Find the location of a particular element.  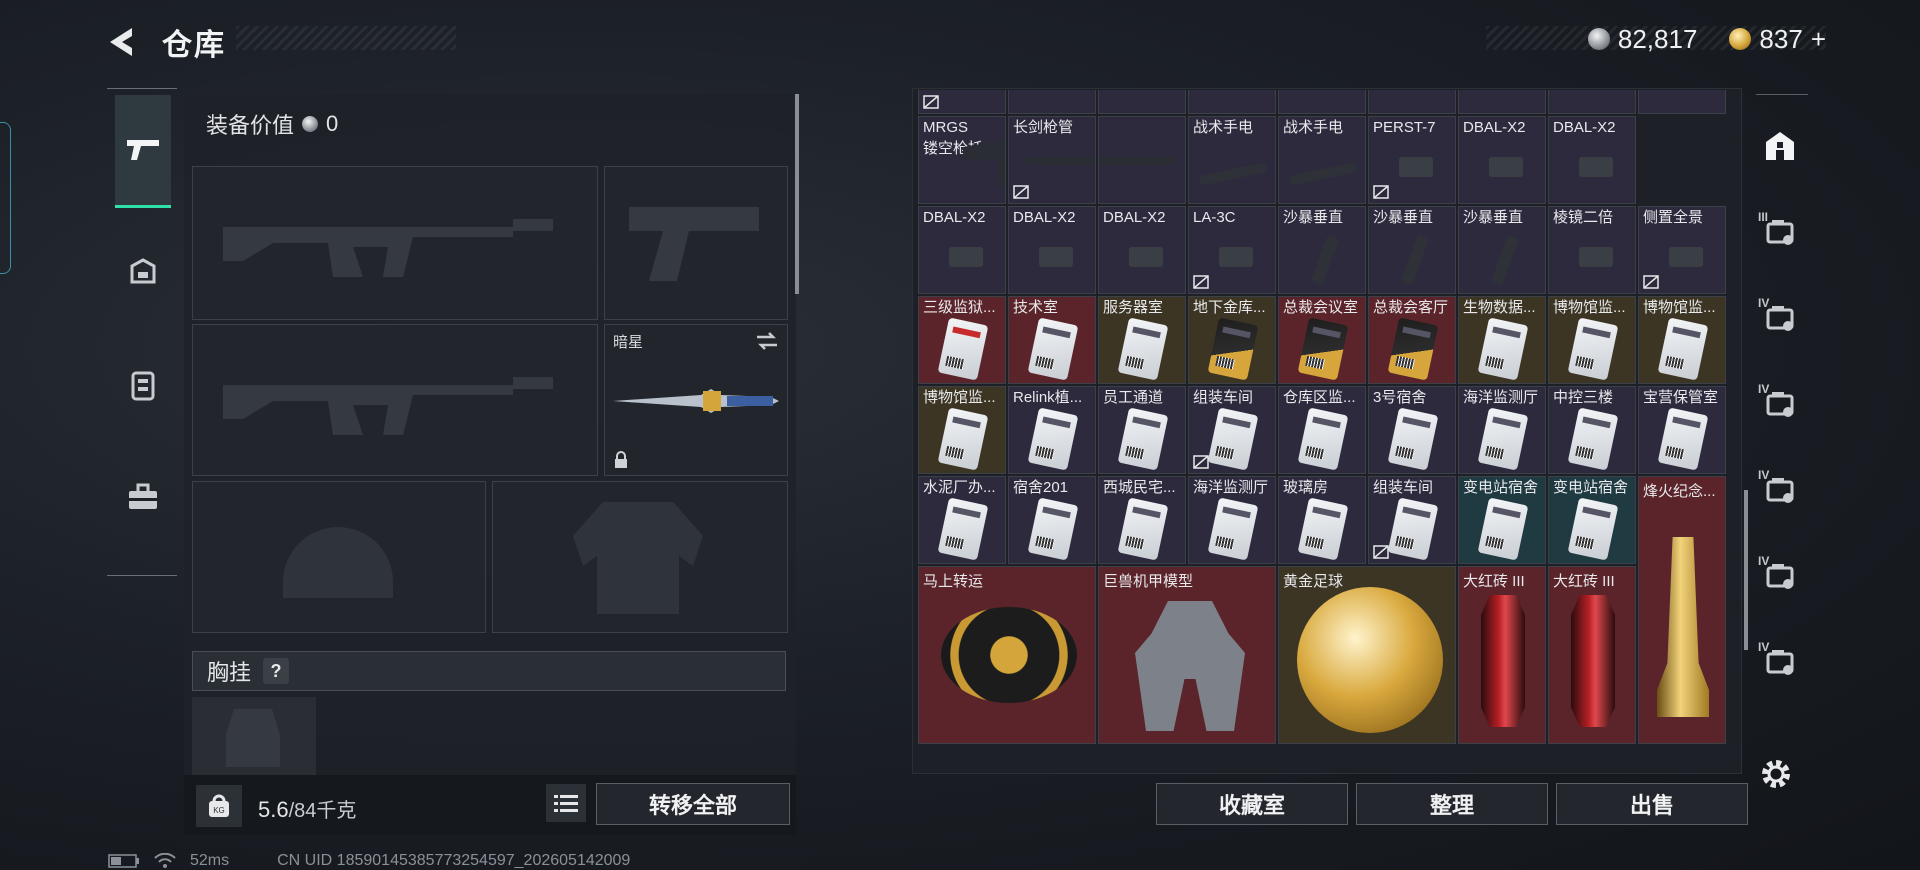

stash-item: 总裁会客厅 is located at coordinates (1412, 340).